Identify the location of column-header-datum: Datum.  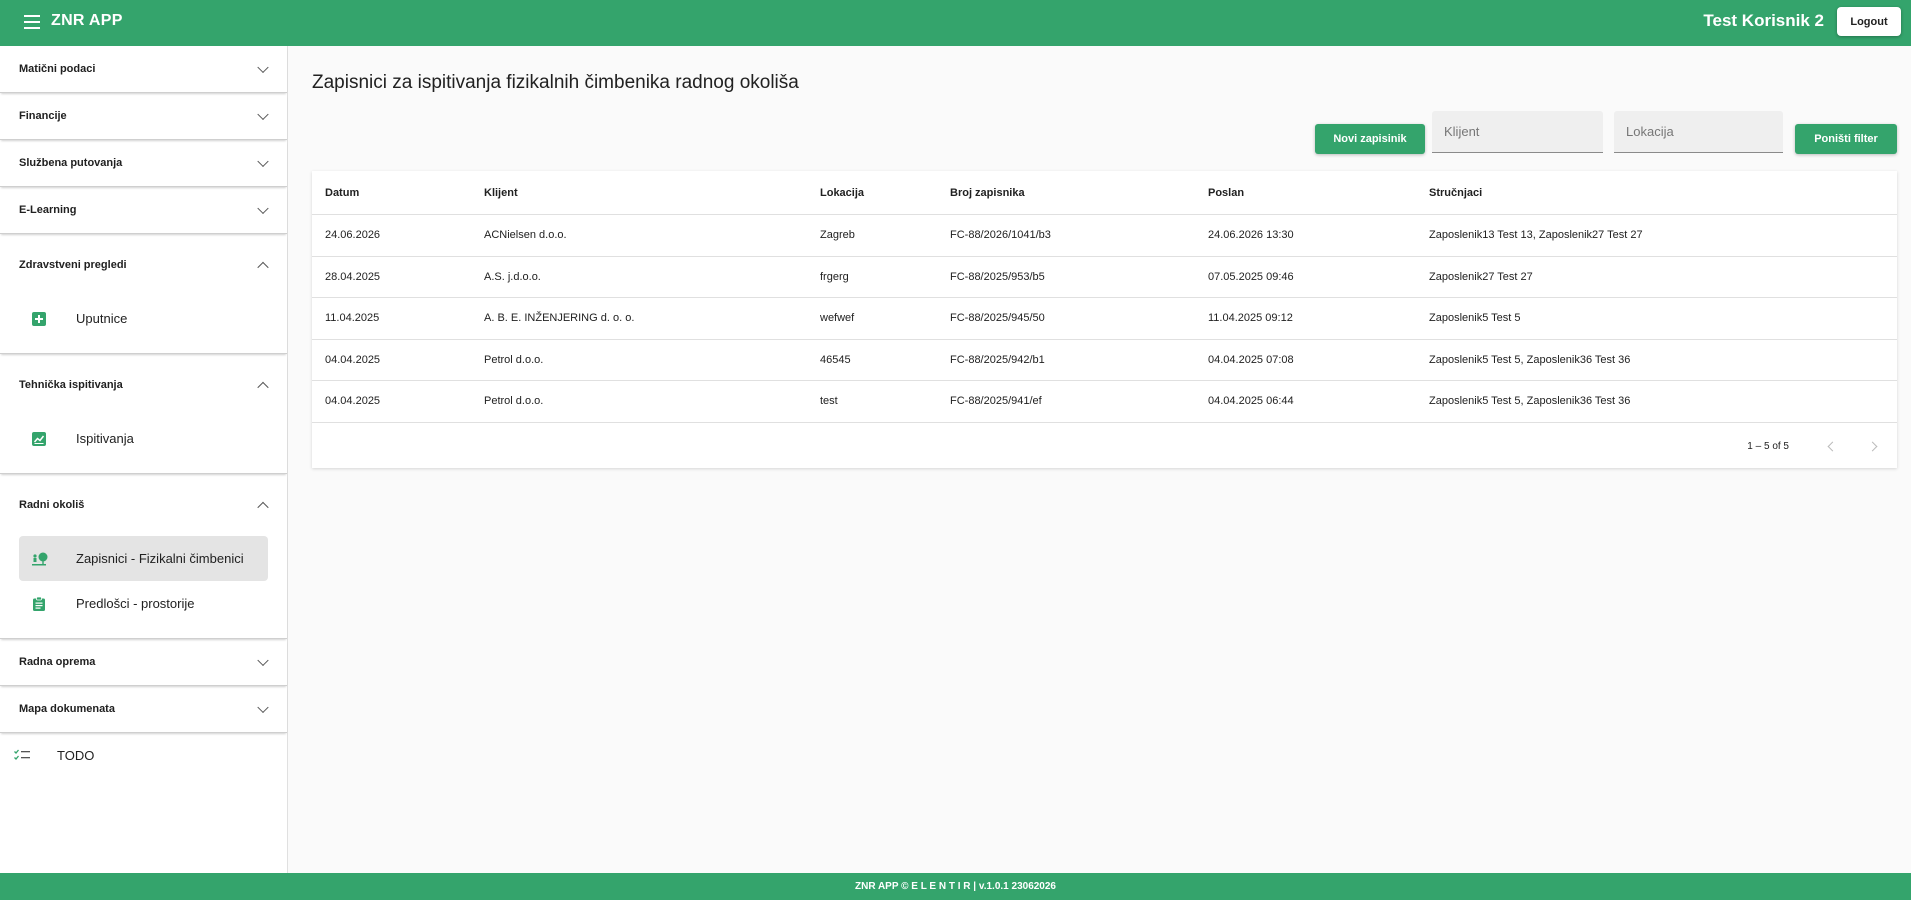
(342, 193).